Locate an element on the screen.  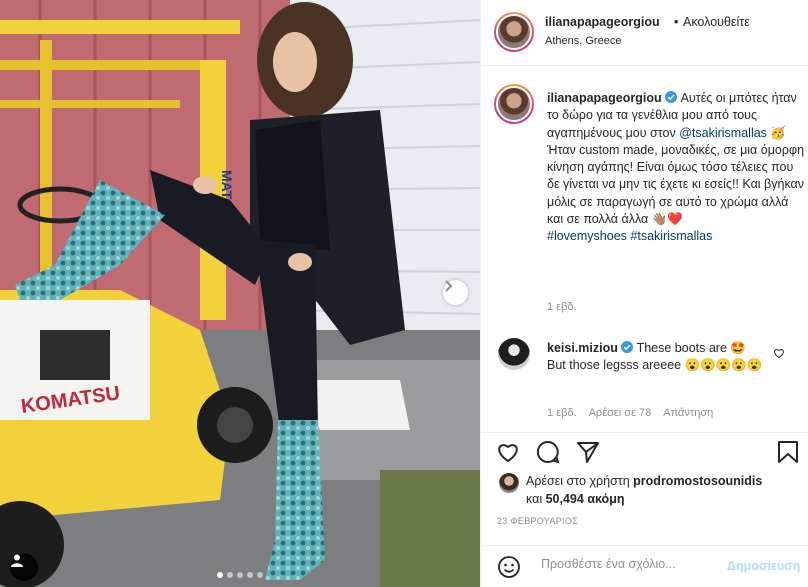
share-button is located at coordinates (588, 452).